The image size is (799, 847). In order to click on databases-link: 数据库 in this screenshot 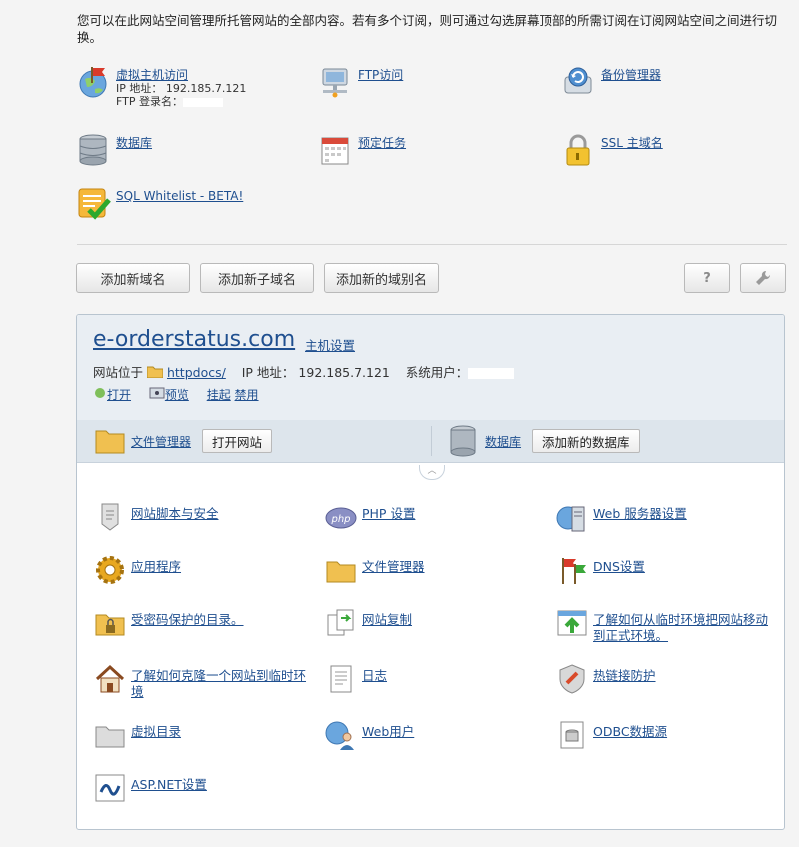, I will do `click(134, 143)`.